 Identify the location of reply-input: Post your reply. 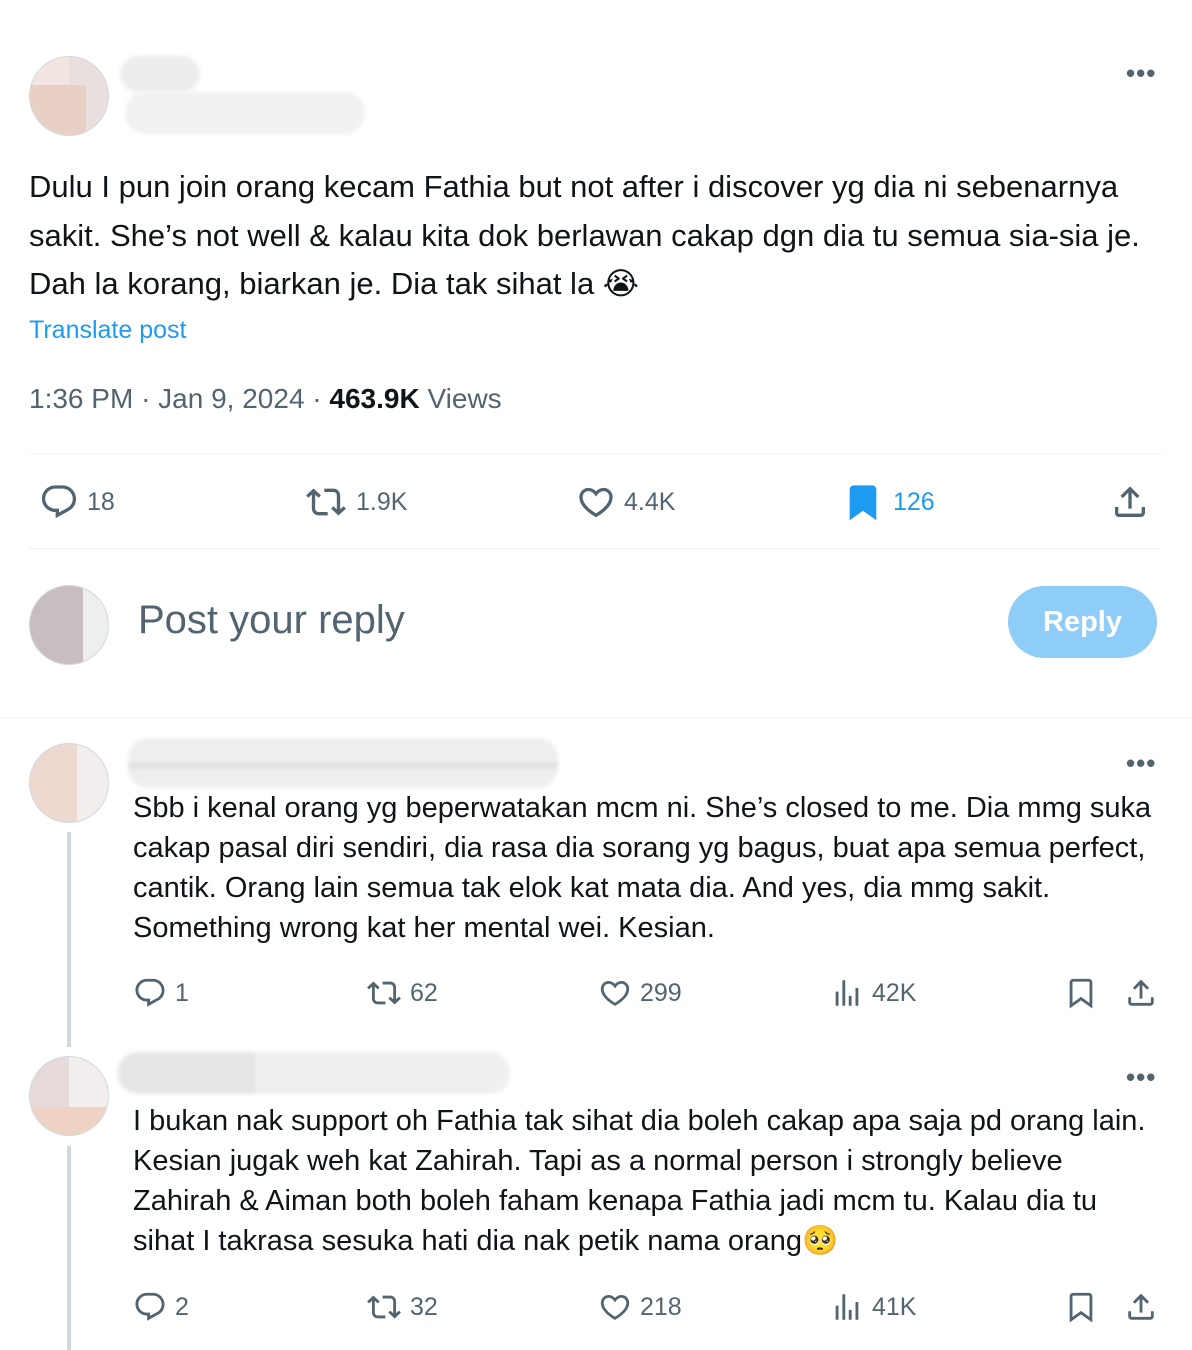
(271, 620).